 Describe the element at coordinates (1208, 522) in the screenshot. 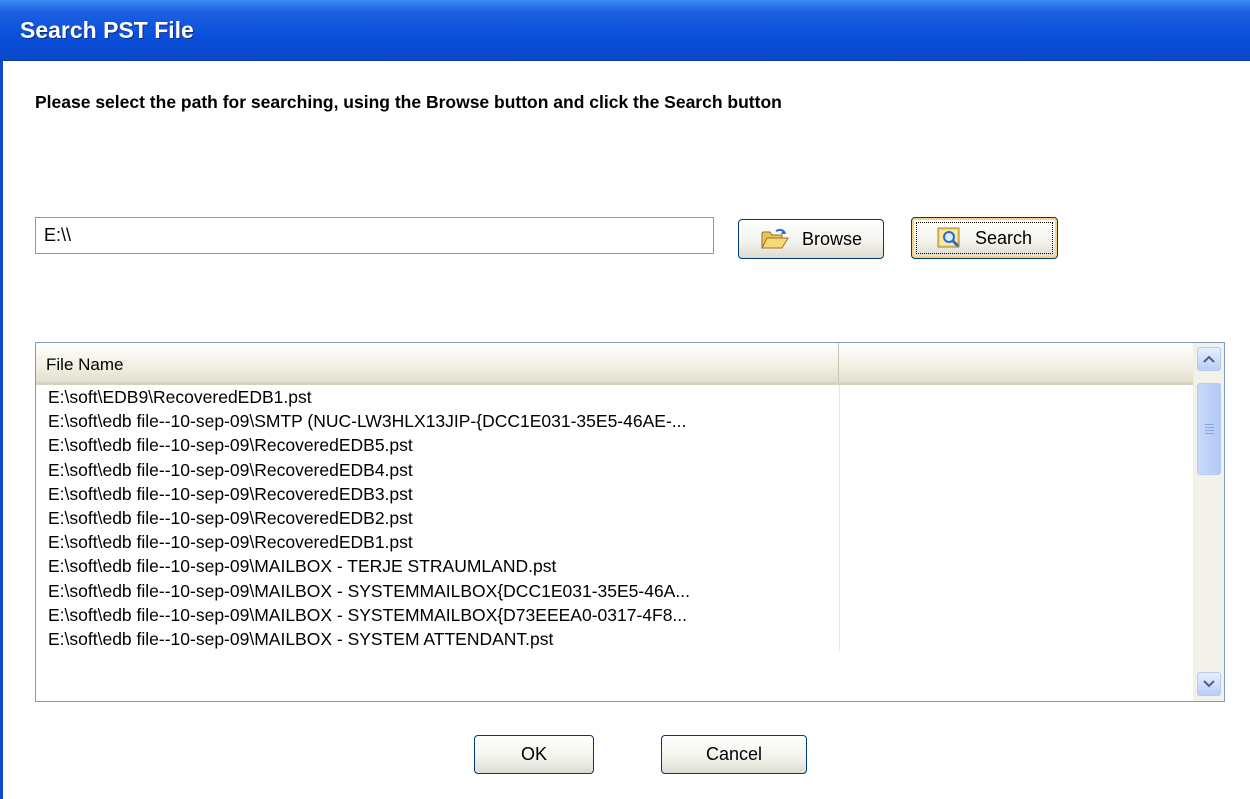

I see `vertical-scrollbar` at that location.